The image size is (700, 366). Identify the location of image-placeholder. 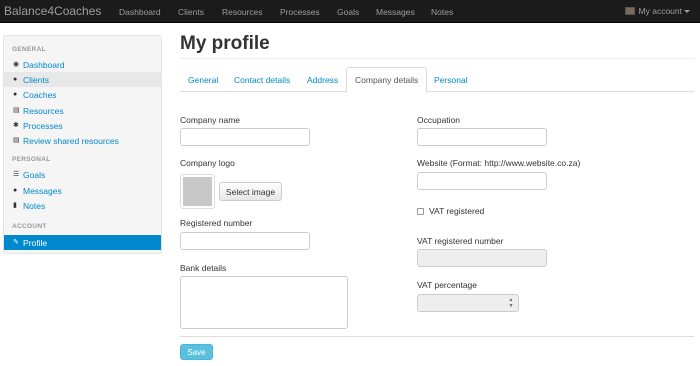
(197, 191).